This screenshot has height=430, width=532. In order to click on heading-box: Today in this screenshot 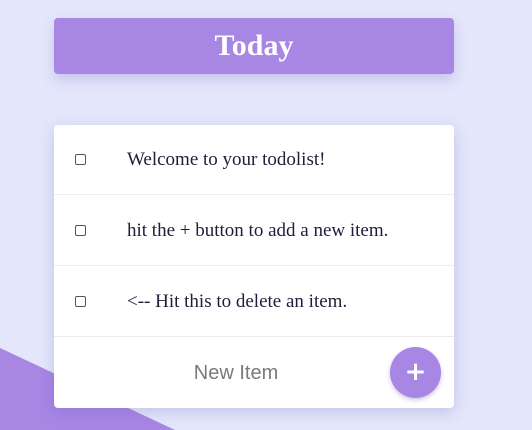, I will do `click(254, 46)`.